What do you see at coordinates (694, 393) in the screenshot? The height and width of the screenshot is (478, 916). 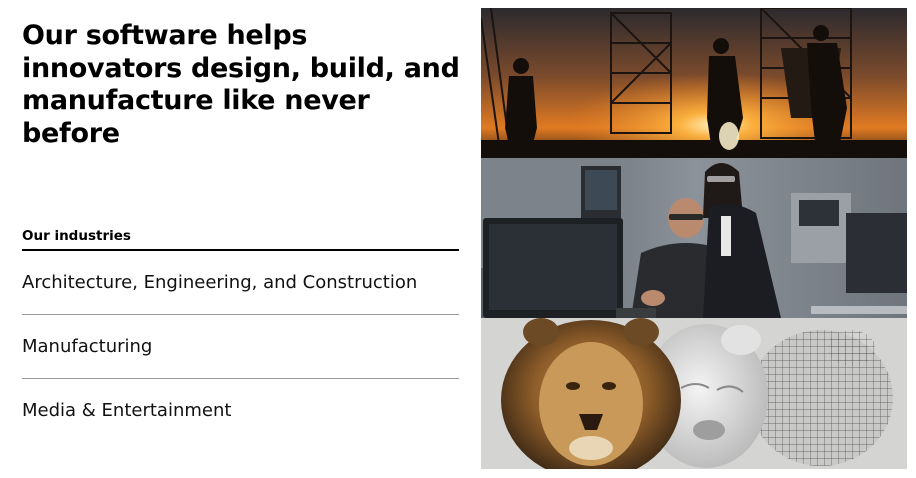 I see `lion-3d-render-stages-photo` at bounding box center [694, 393].